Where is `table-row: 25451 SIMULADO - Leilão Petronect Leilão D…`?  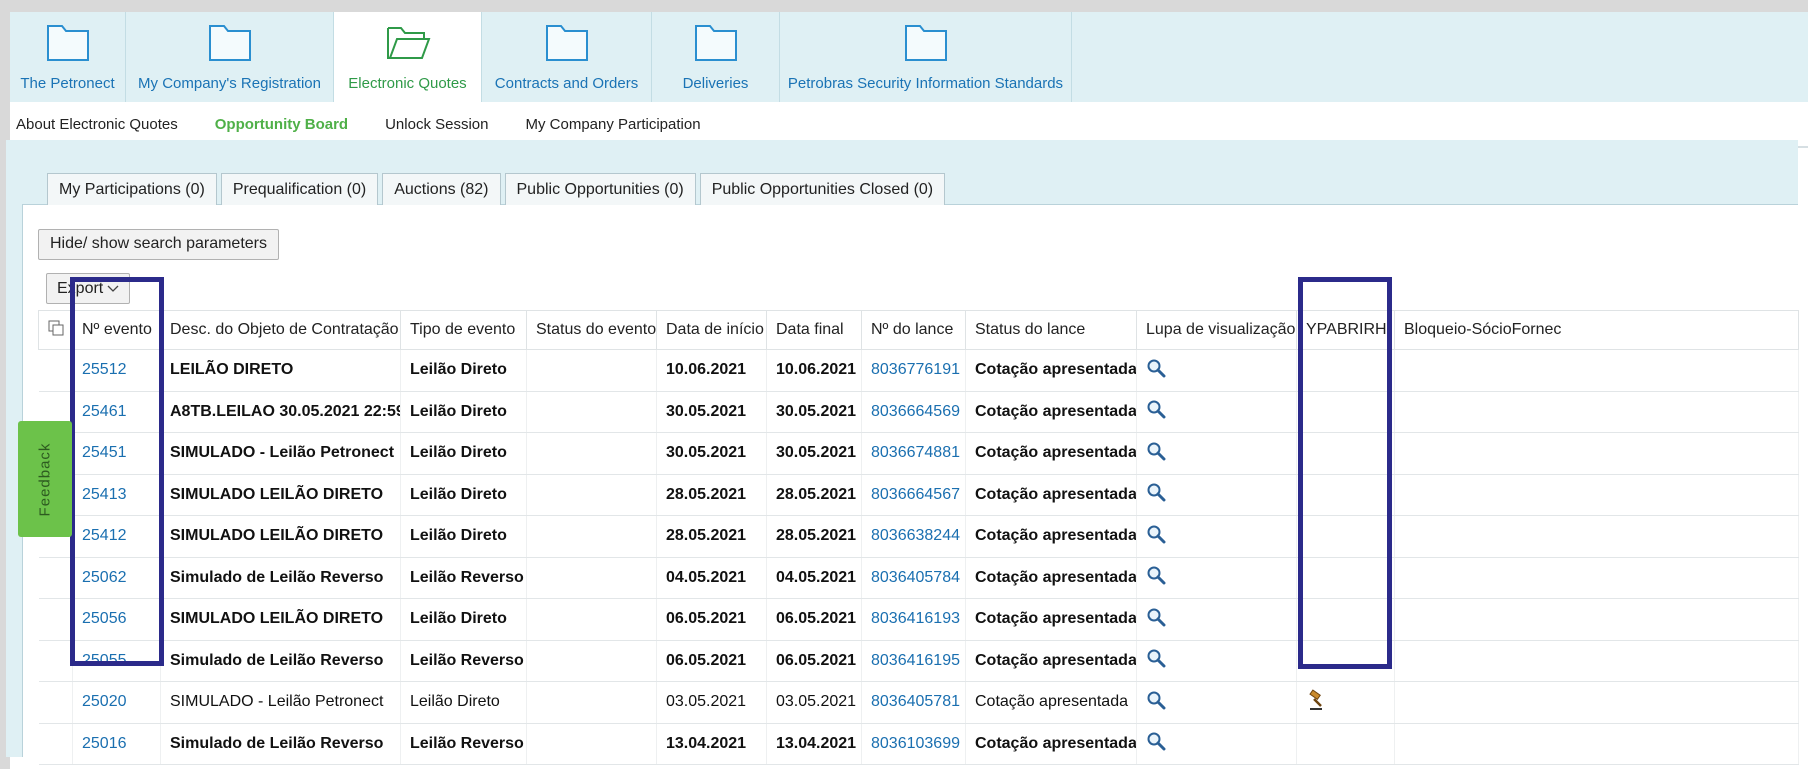
table-row: 25451 SIMULADO - Leilão Petronect Leilão D… is located at coordinates (918, 453).